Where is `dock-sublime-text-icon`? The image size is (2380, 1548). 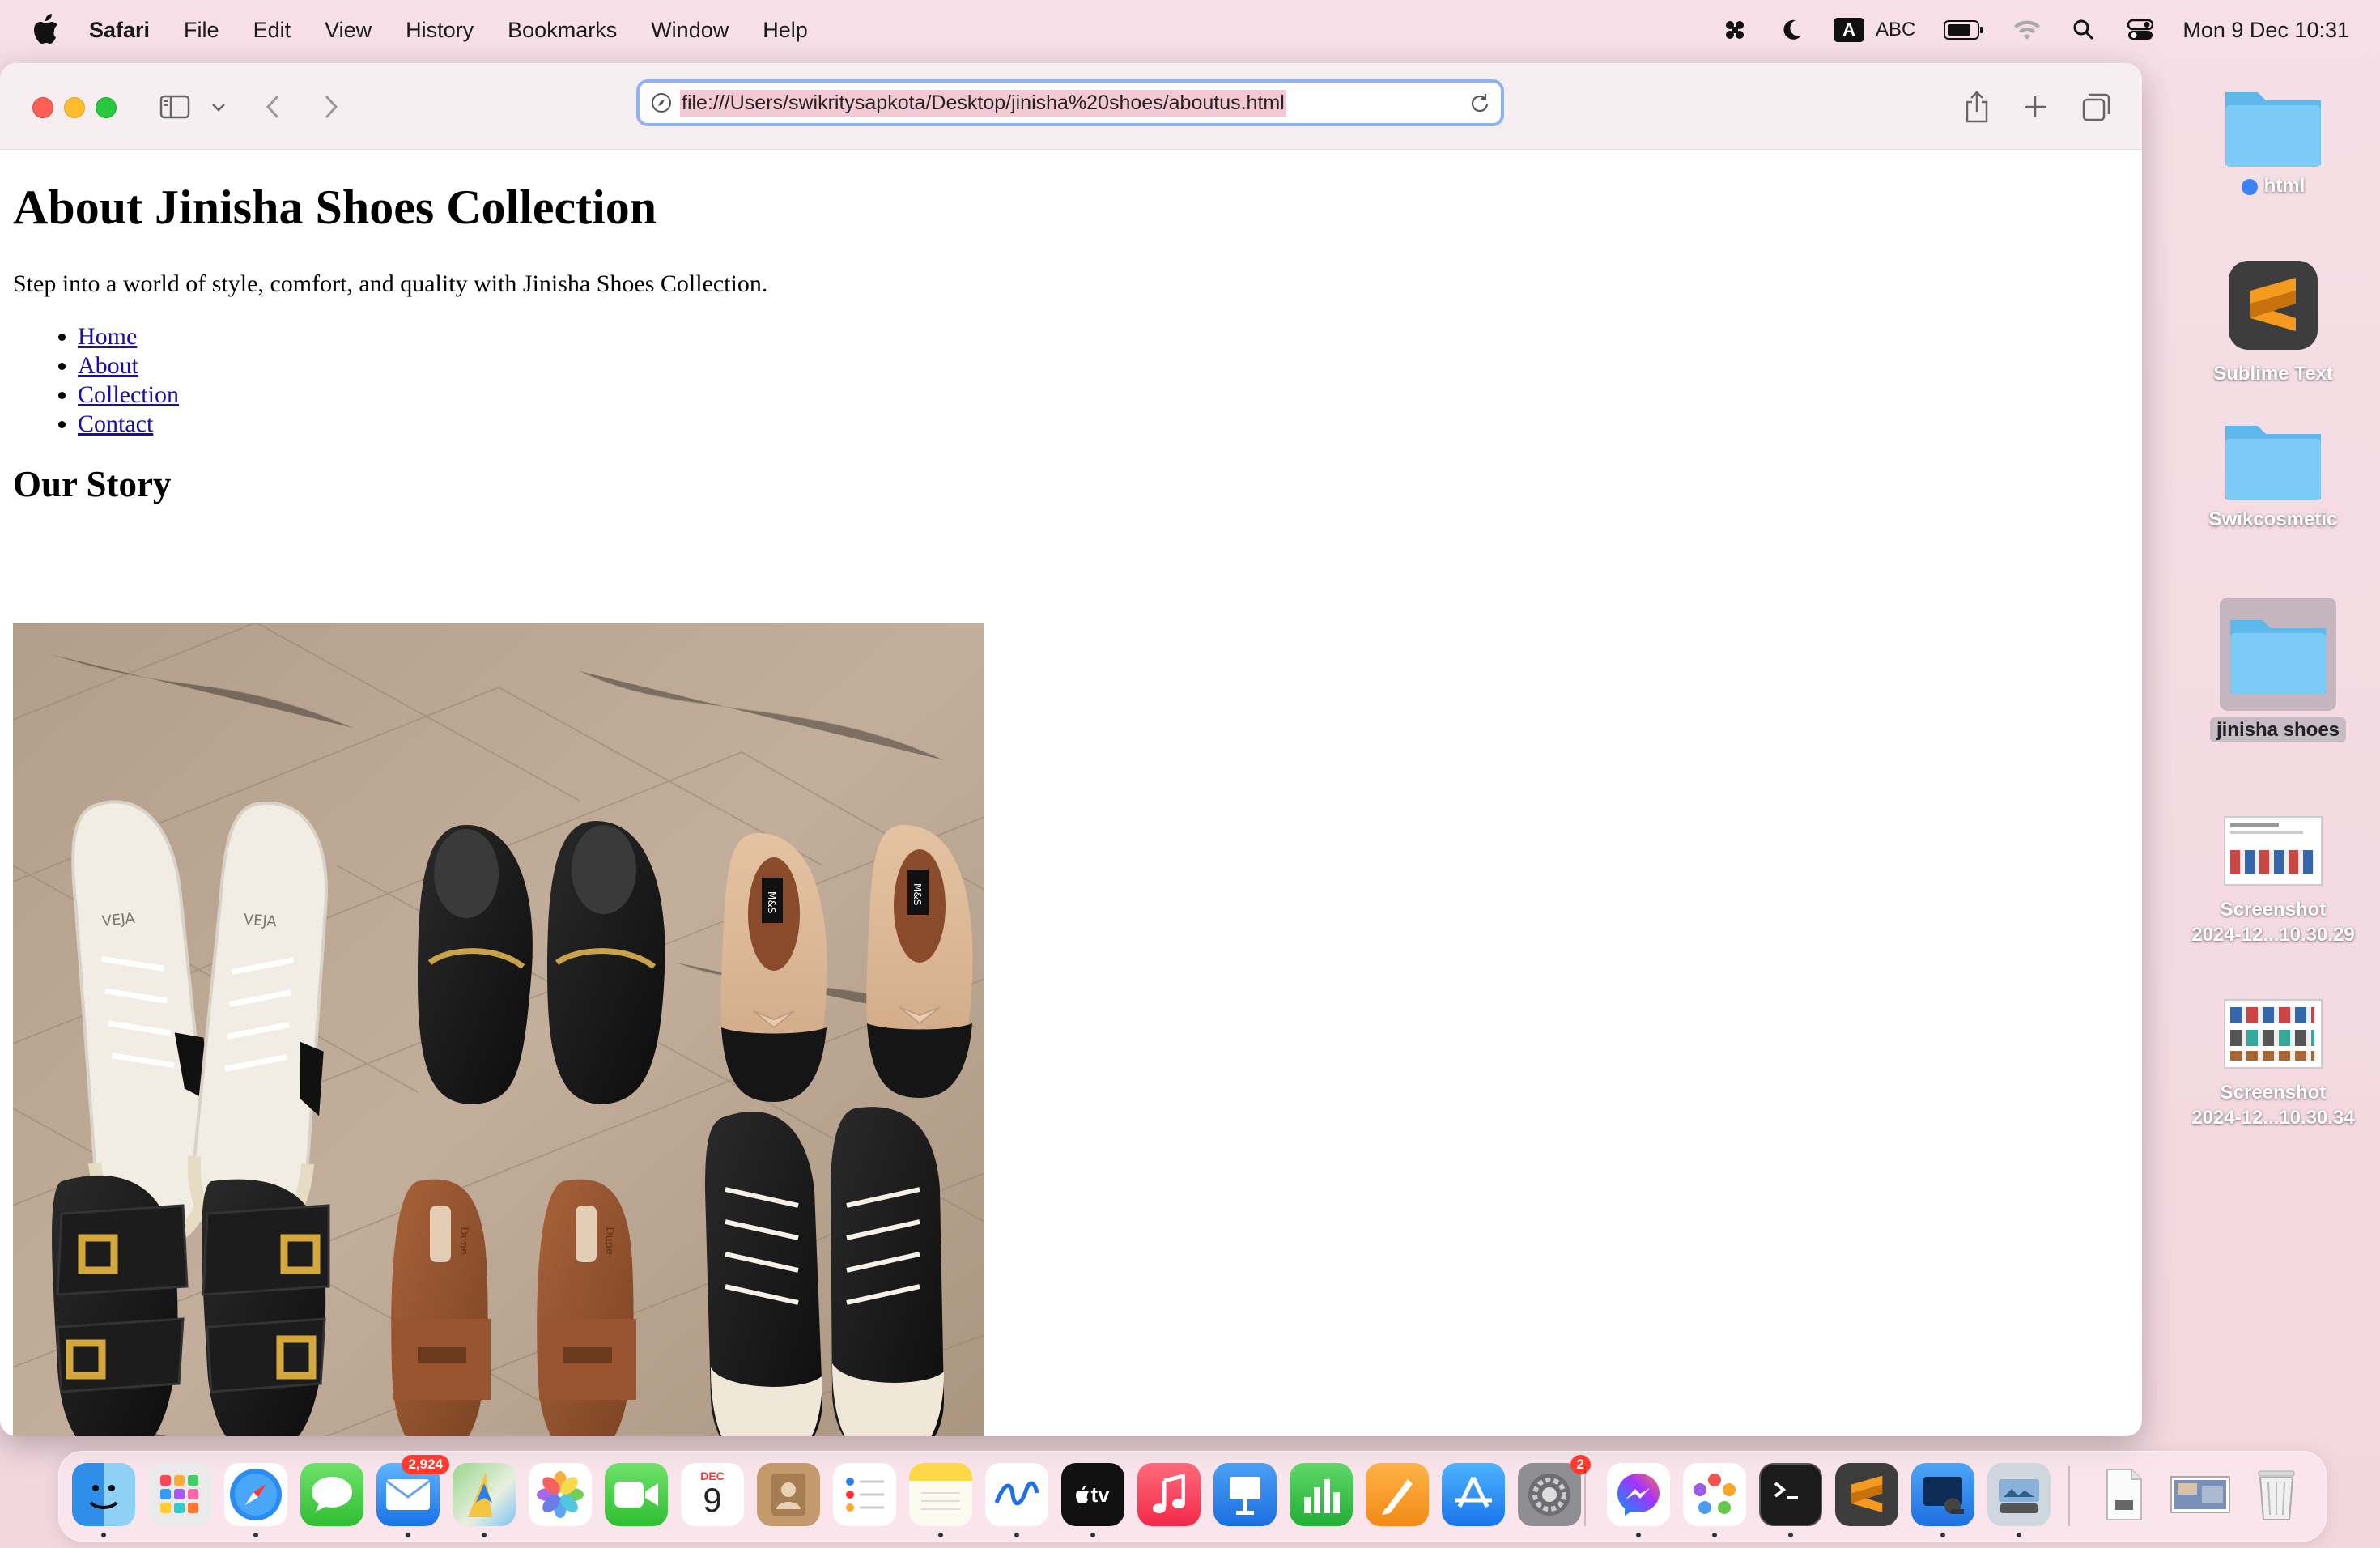 dock-sublime-text-icon is located at coordinates (1867, 1494).